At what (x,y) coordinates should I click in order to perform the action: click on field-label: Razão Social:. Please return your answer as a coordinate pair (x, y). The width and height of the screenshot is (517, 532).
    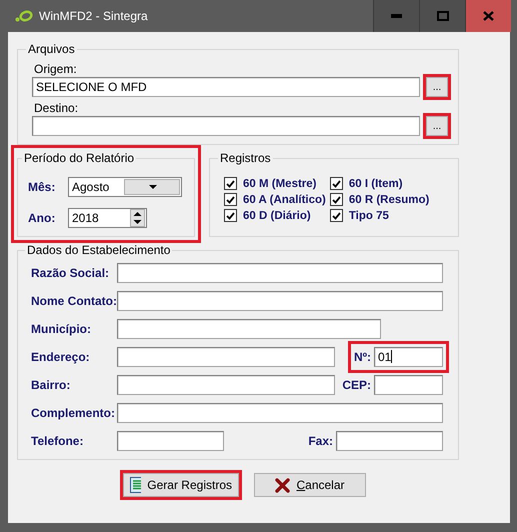
    Looking at the image, I should click on (70, 273).